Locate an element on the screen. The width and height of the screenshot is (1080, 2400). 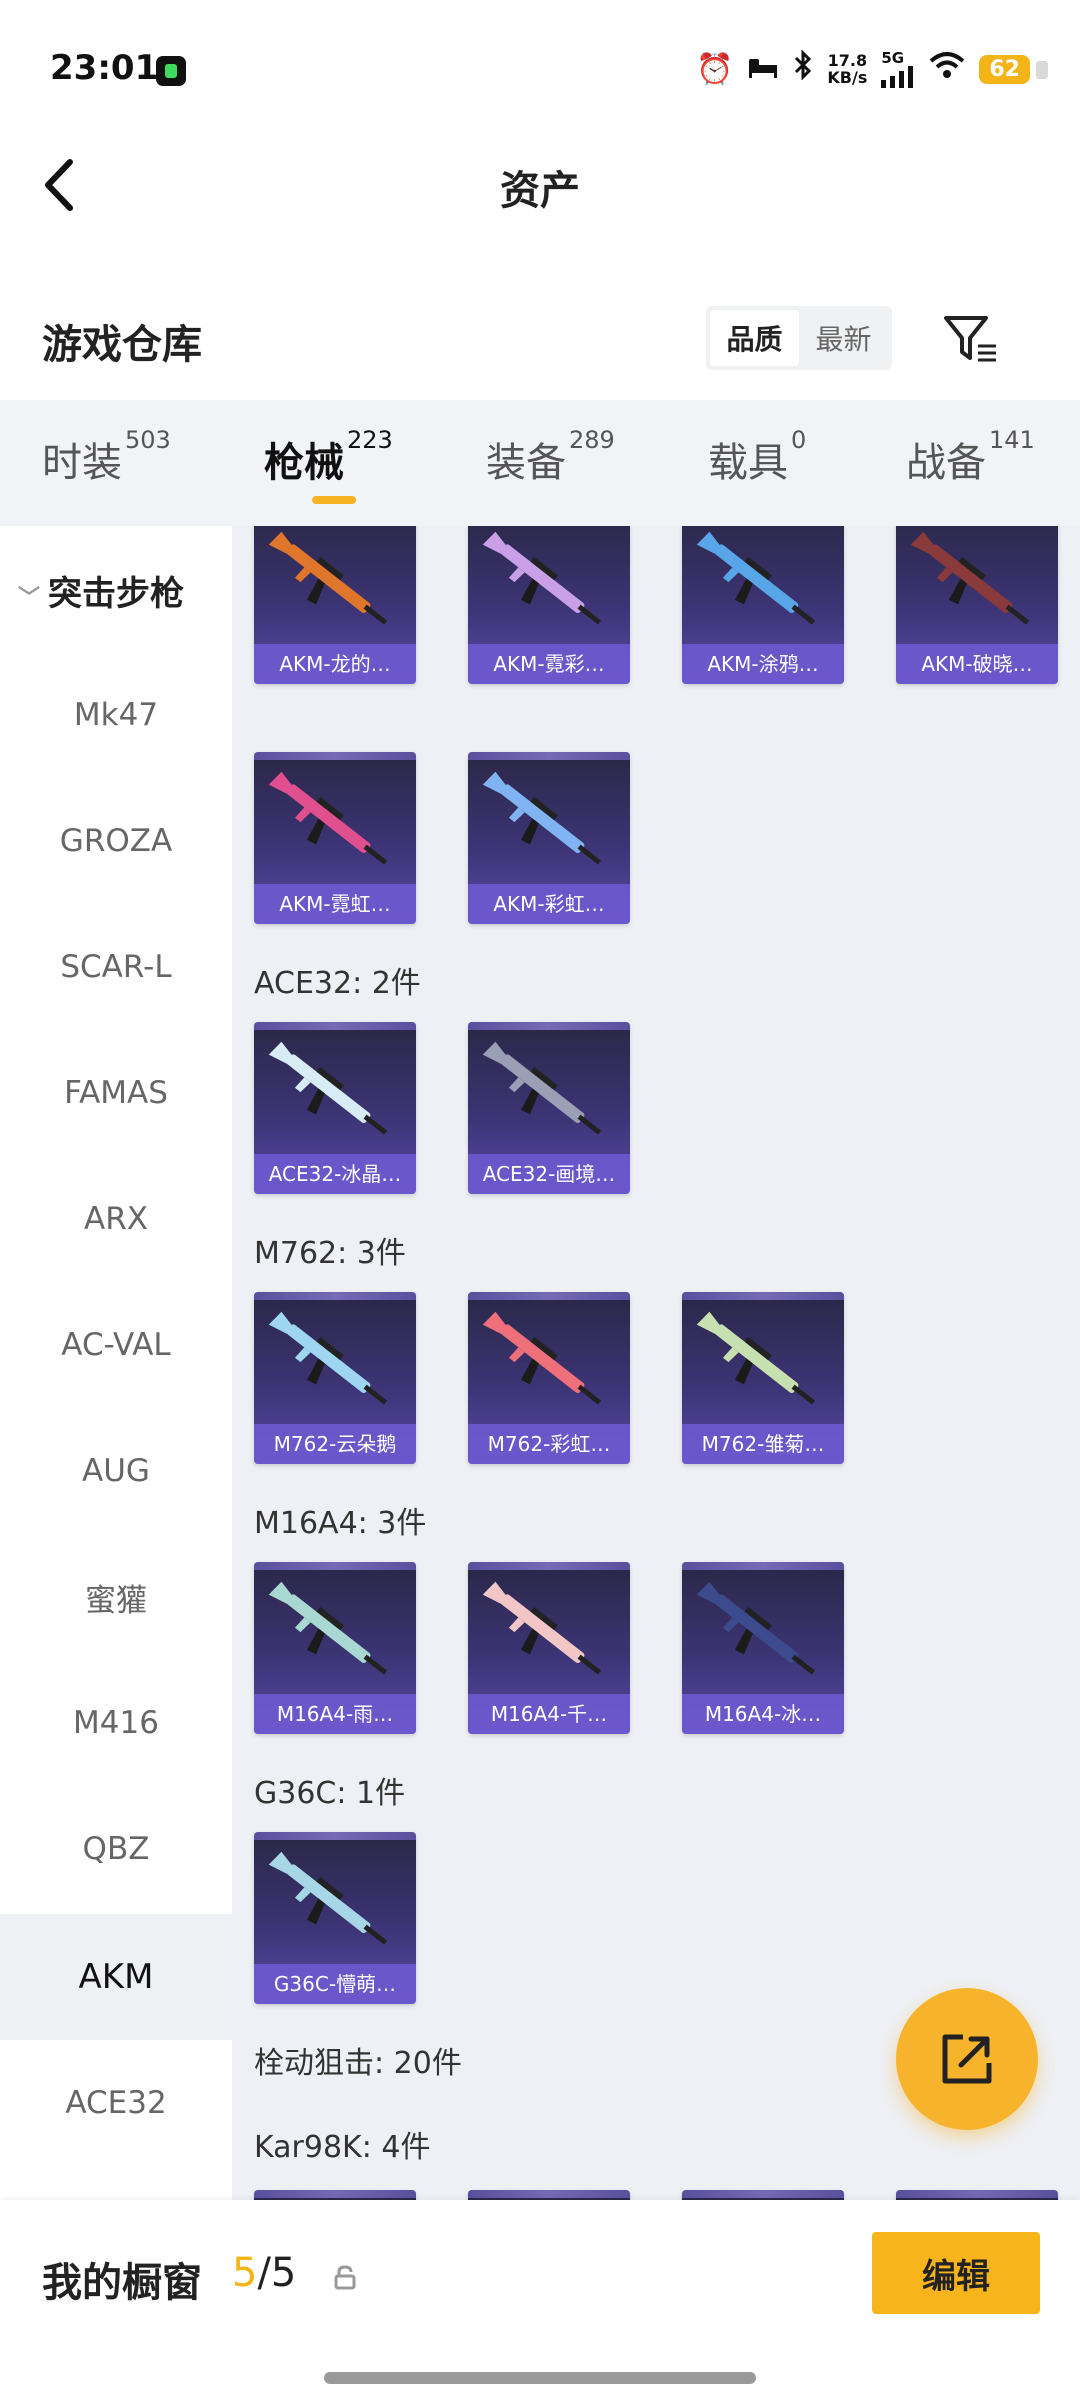
sort-toggle: 品质 最新 is located at coordinates (799, 338).